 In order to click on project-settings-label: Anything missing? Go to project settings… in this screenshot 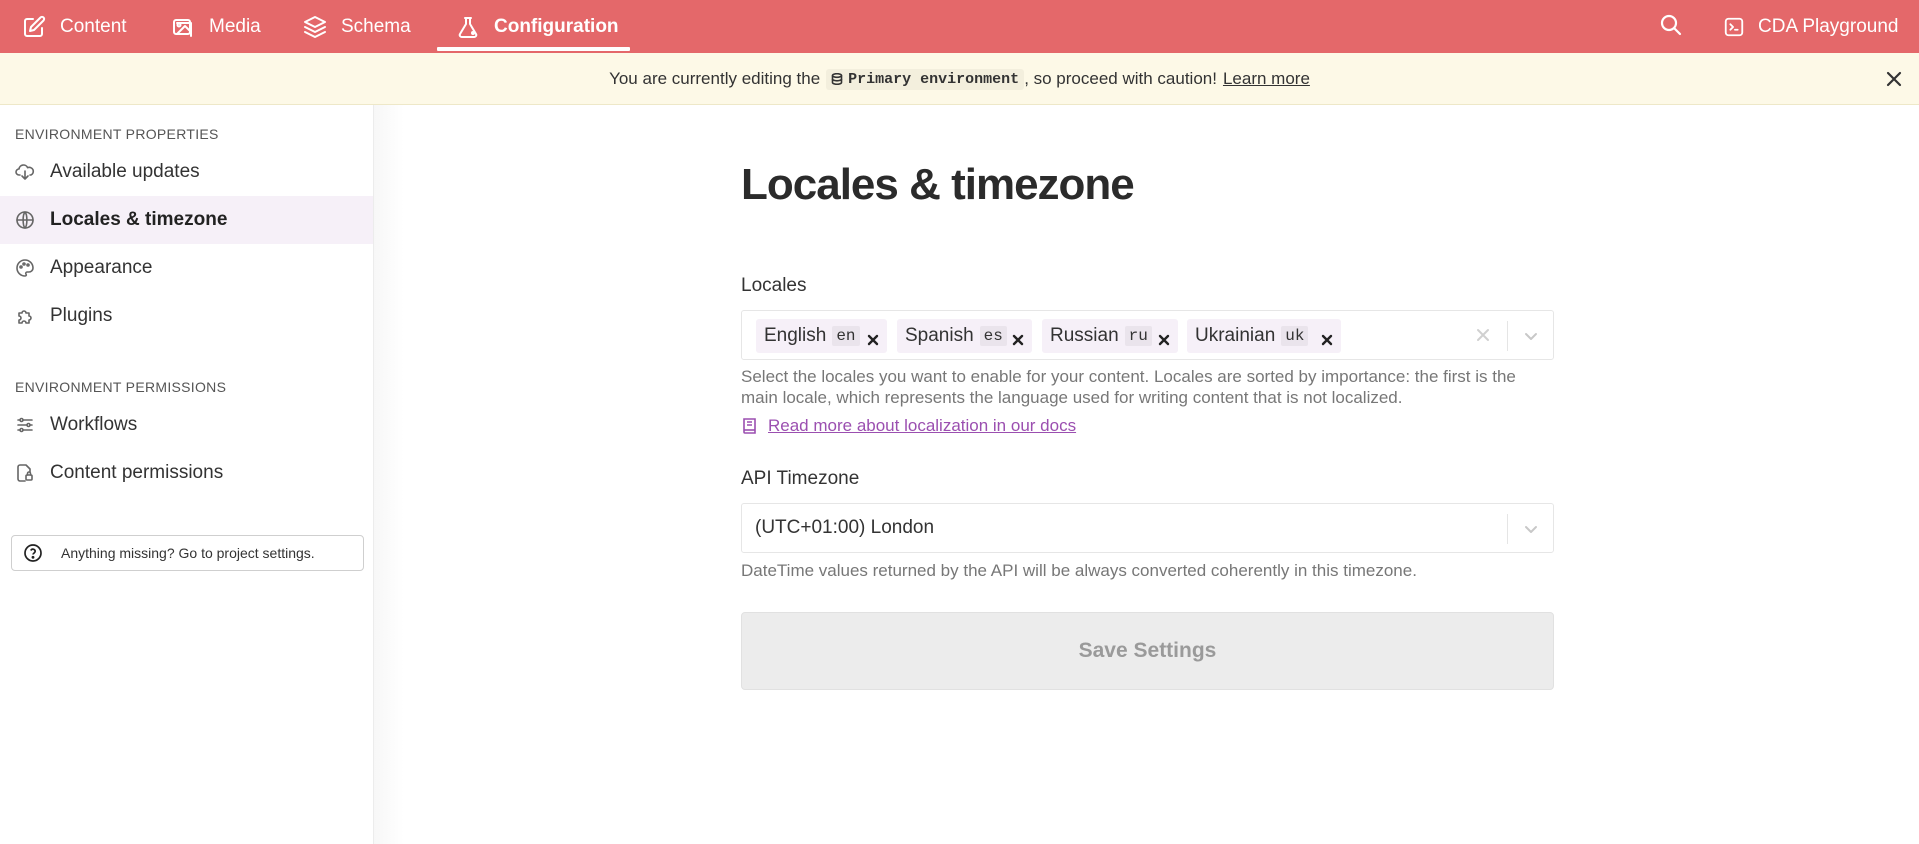, I will do `click(188, 553)`.